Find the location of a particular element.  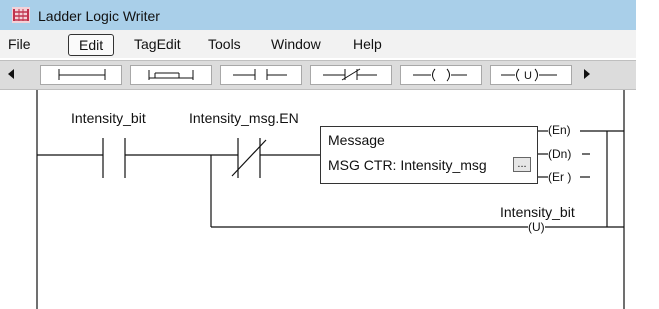

branch-start-button is located at coordinates (81, 75).